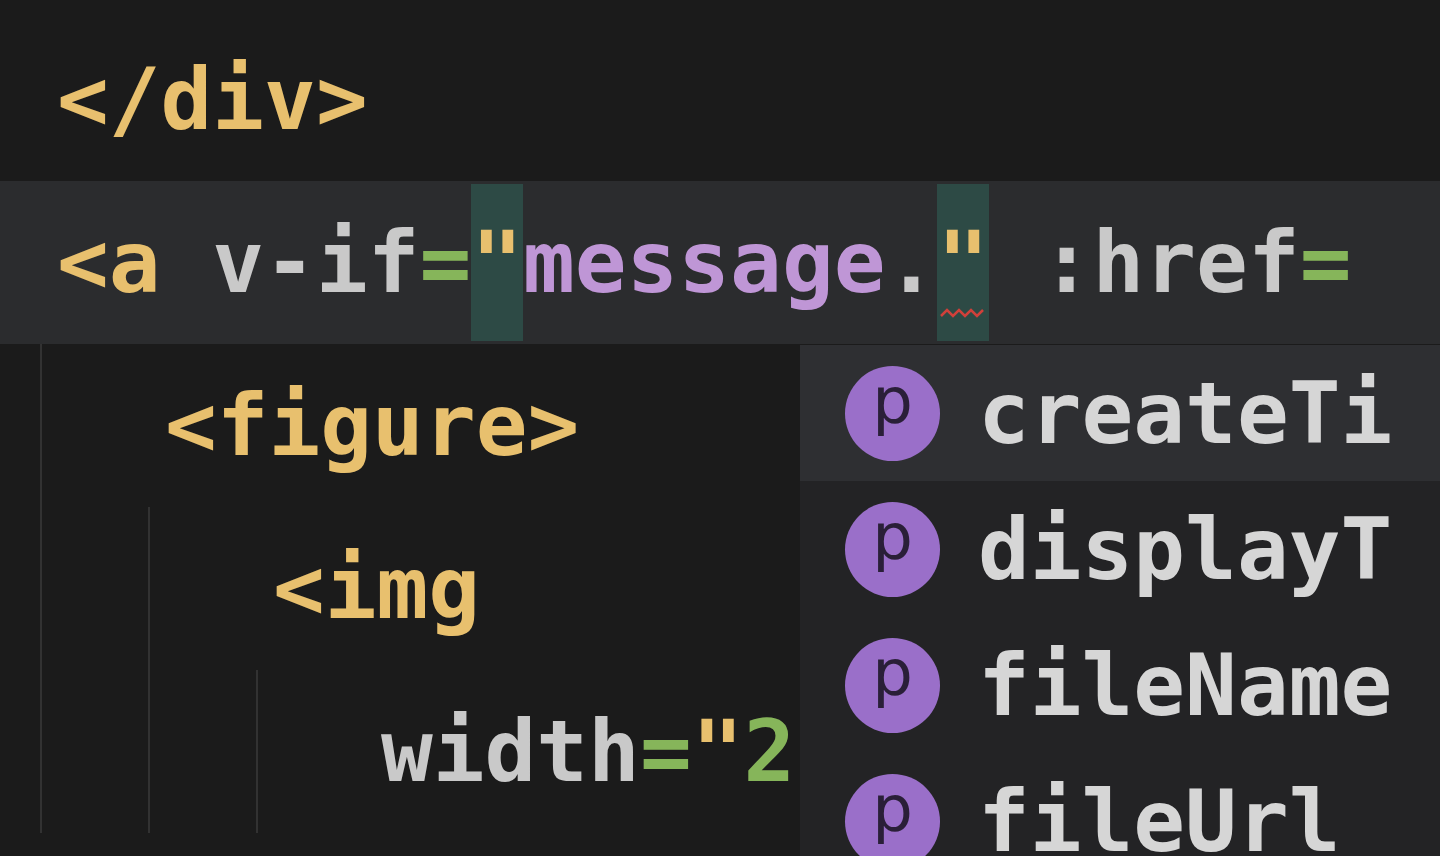  Describe the element at coordinates (1120, 549) in the screenshot. I see `suggestion-item: p displayT` at that location.